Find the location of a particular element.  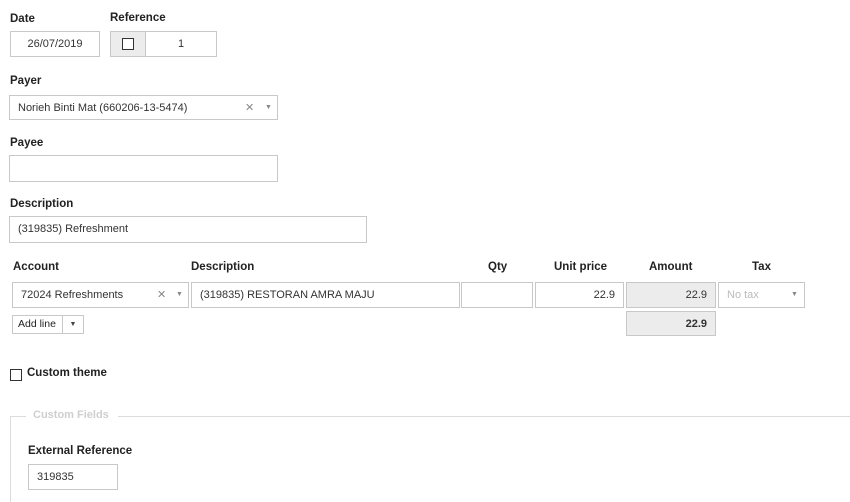

line-description-input: (319835) RESTORAN AMRA MAJU is located at coordinates (325, 295).